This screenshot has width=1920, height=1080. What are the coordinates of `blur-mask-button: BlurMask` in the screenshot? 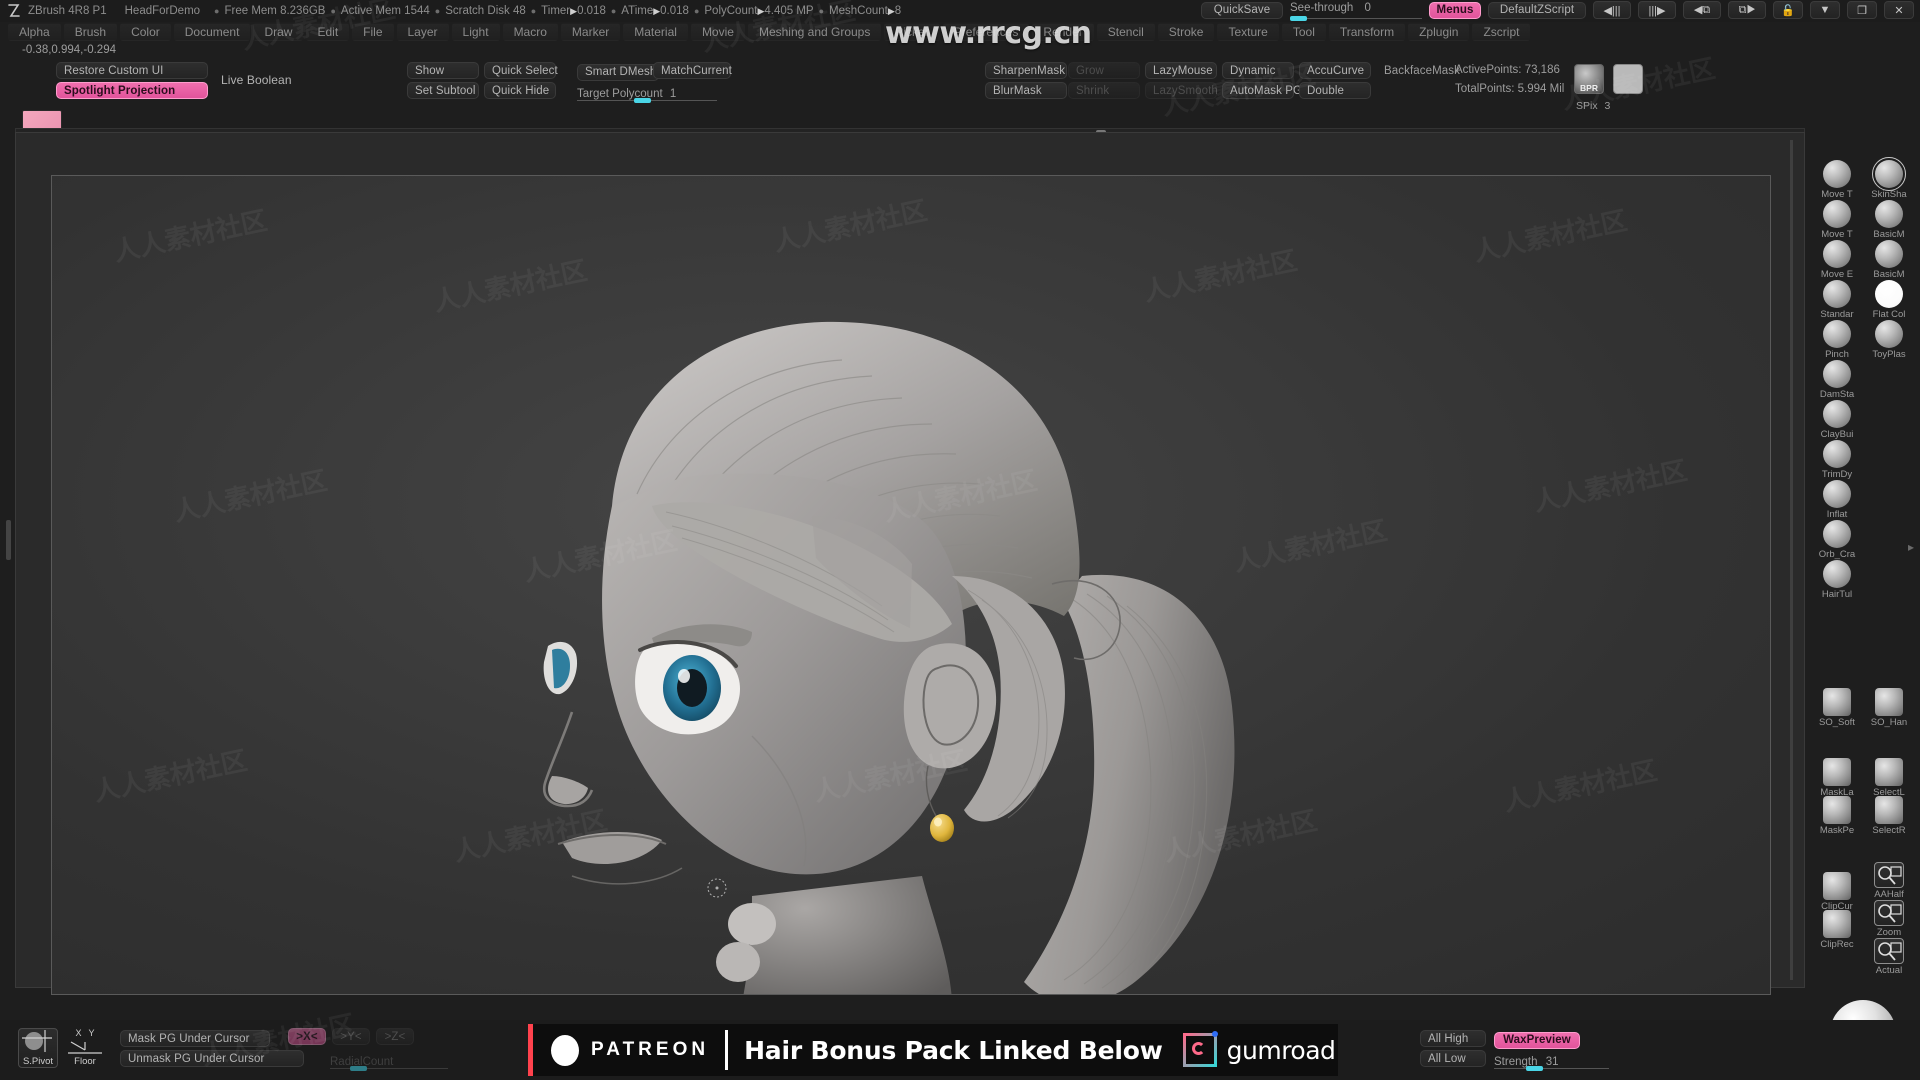 It's located at (1026, 90).